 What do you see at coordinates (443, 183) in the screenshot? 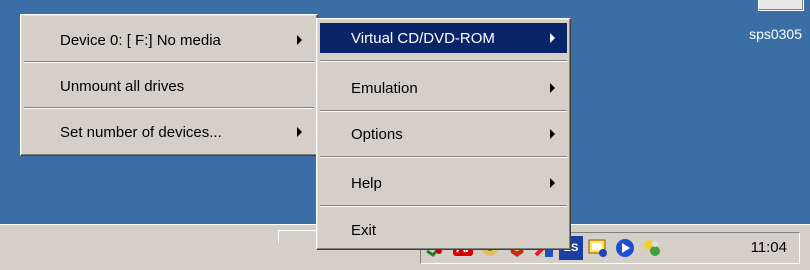
I see `menu-item-help: Help` at bounding box center [443, 183].